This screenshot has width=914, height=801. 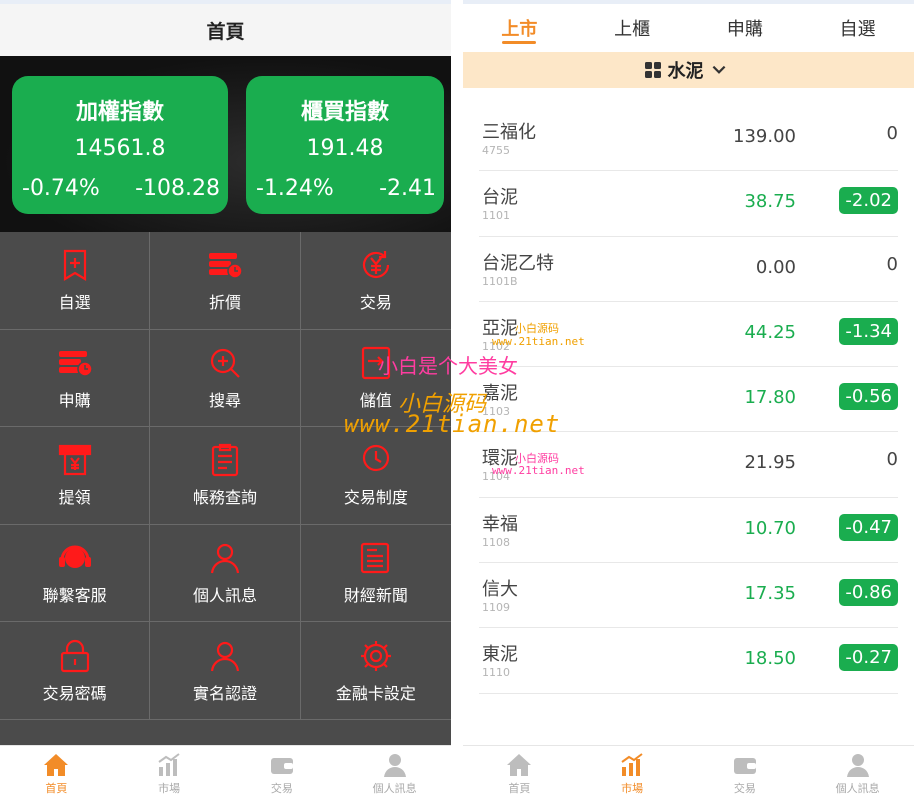 What do you see at coordinates (374, 558) in the screenshot?
I see `news-icon` at bounding box center [374, 558].